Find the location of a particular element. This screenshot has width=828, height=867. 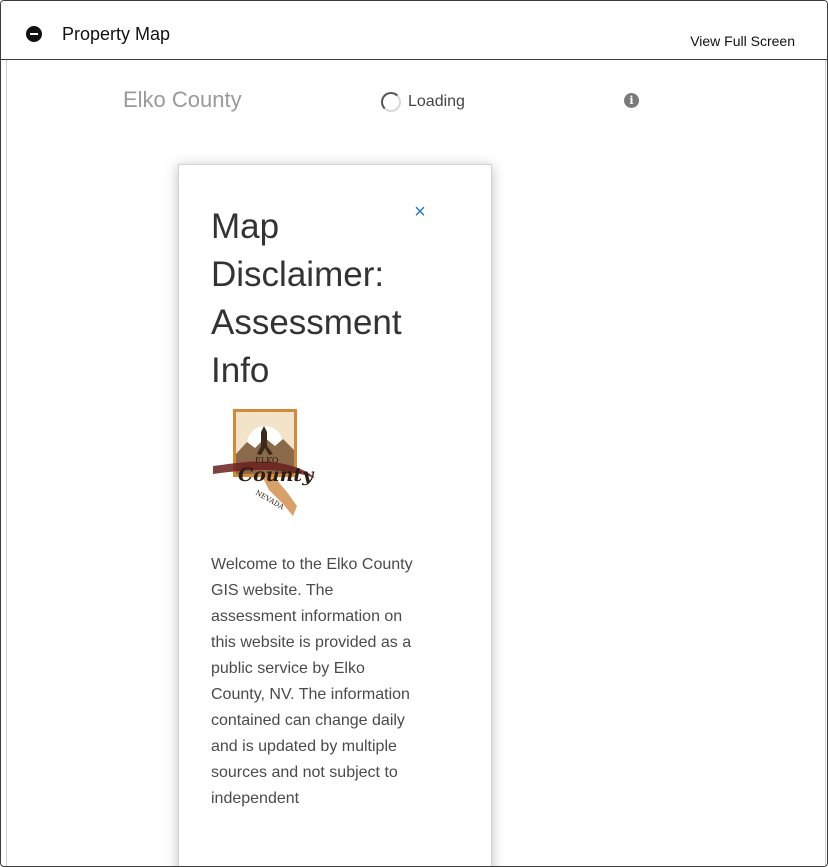

dialog-title: Map Disclaimer: Assessment Info is located at coordinates (306, 298).